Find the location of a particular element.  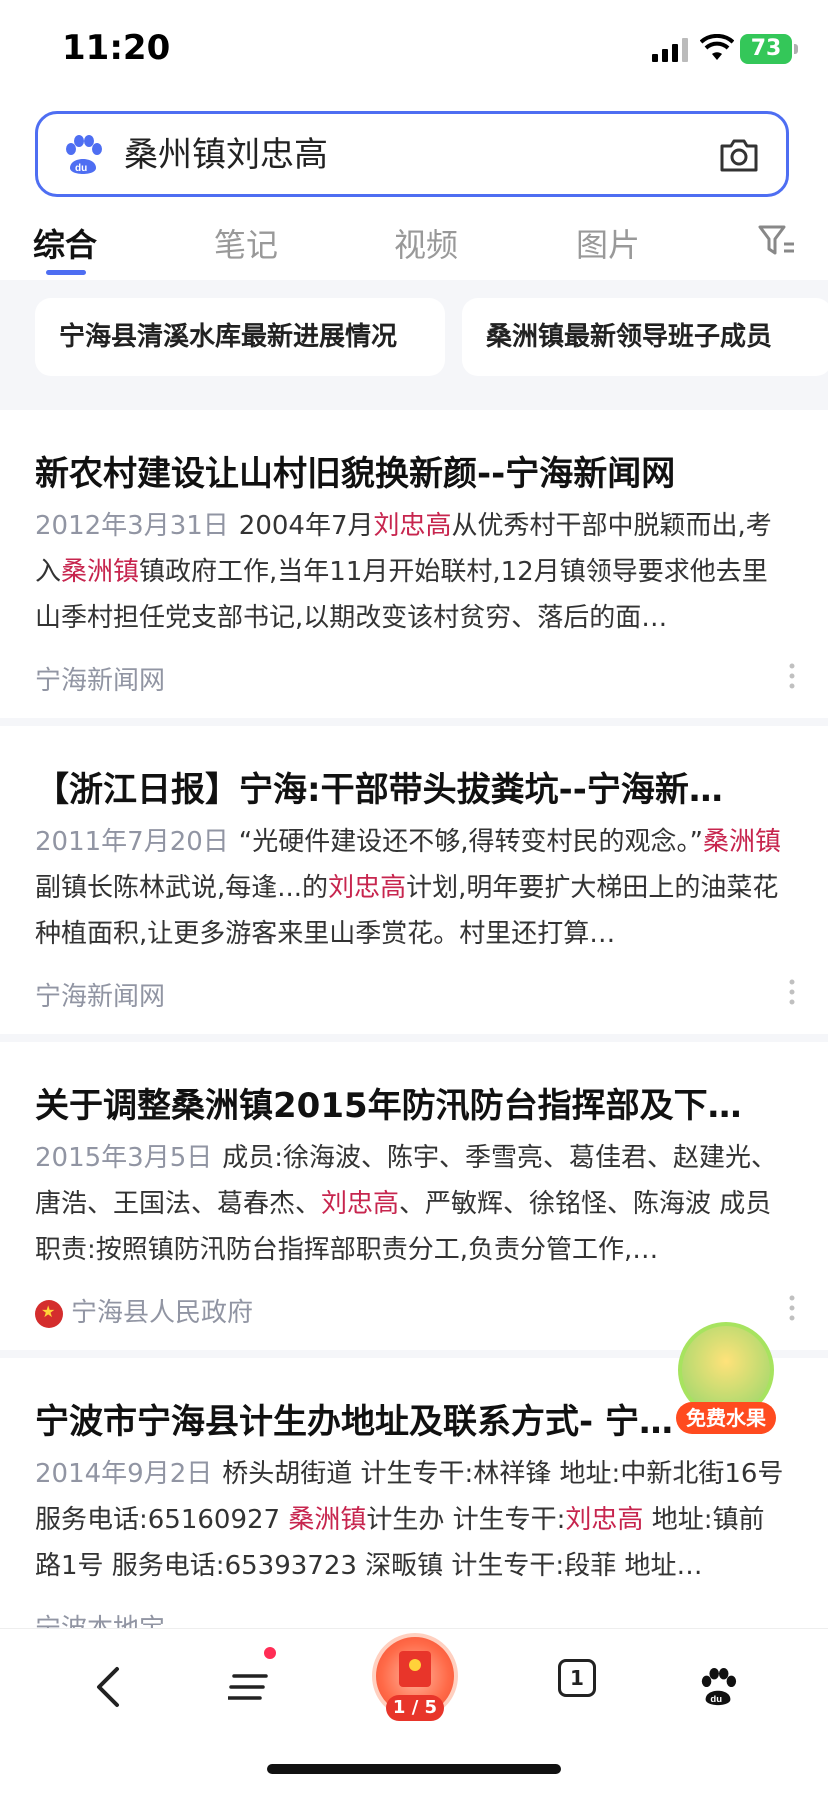

status-bar: 11:20 73 is located at coordinates (414, 50).